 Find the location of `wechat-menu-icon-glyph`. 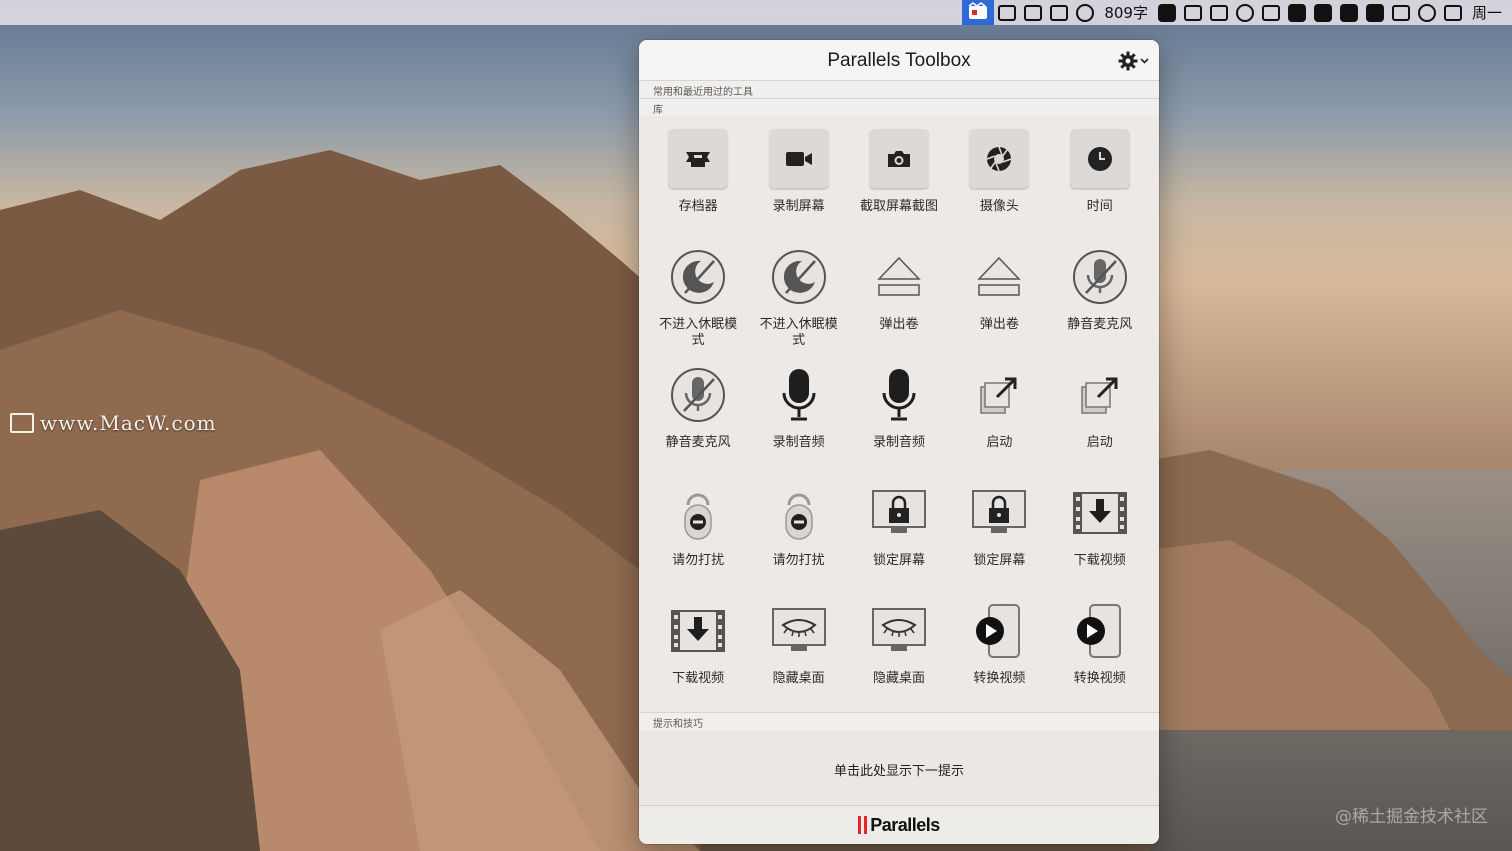

wechat-menu-icon-glyph is located at coordinates (1244, 12).